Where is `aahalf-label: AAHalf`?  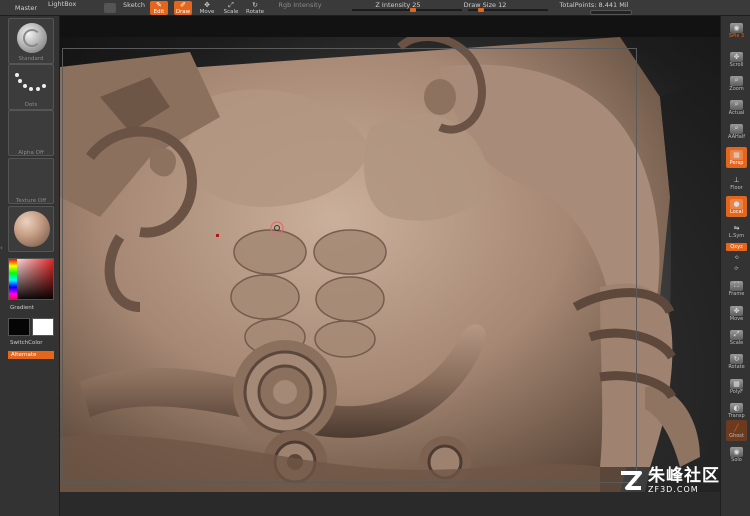 aahalf-label: AAHalf is located at coordinates (736, 136).